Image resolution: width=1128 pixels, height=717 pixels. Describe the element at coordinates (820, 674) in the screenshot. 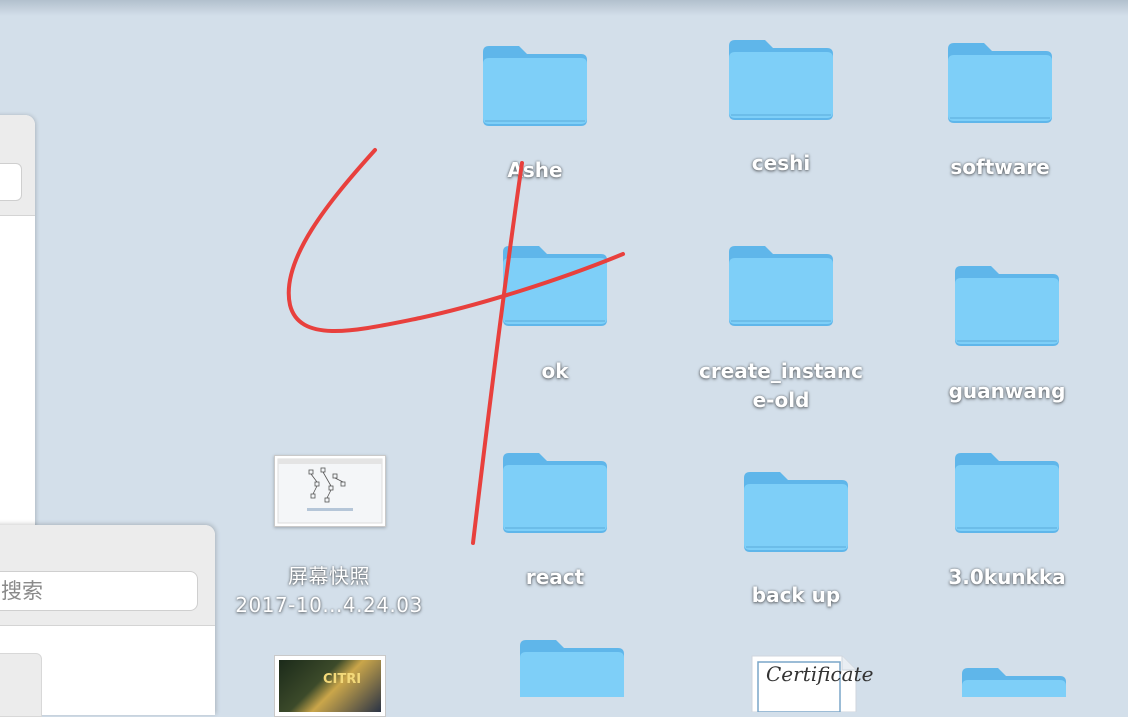

I see `certificate-title-text: Certificate` at that location.